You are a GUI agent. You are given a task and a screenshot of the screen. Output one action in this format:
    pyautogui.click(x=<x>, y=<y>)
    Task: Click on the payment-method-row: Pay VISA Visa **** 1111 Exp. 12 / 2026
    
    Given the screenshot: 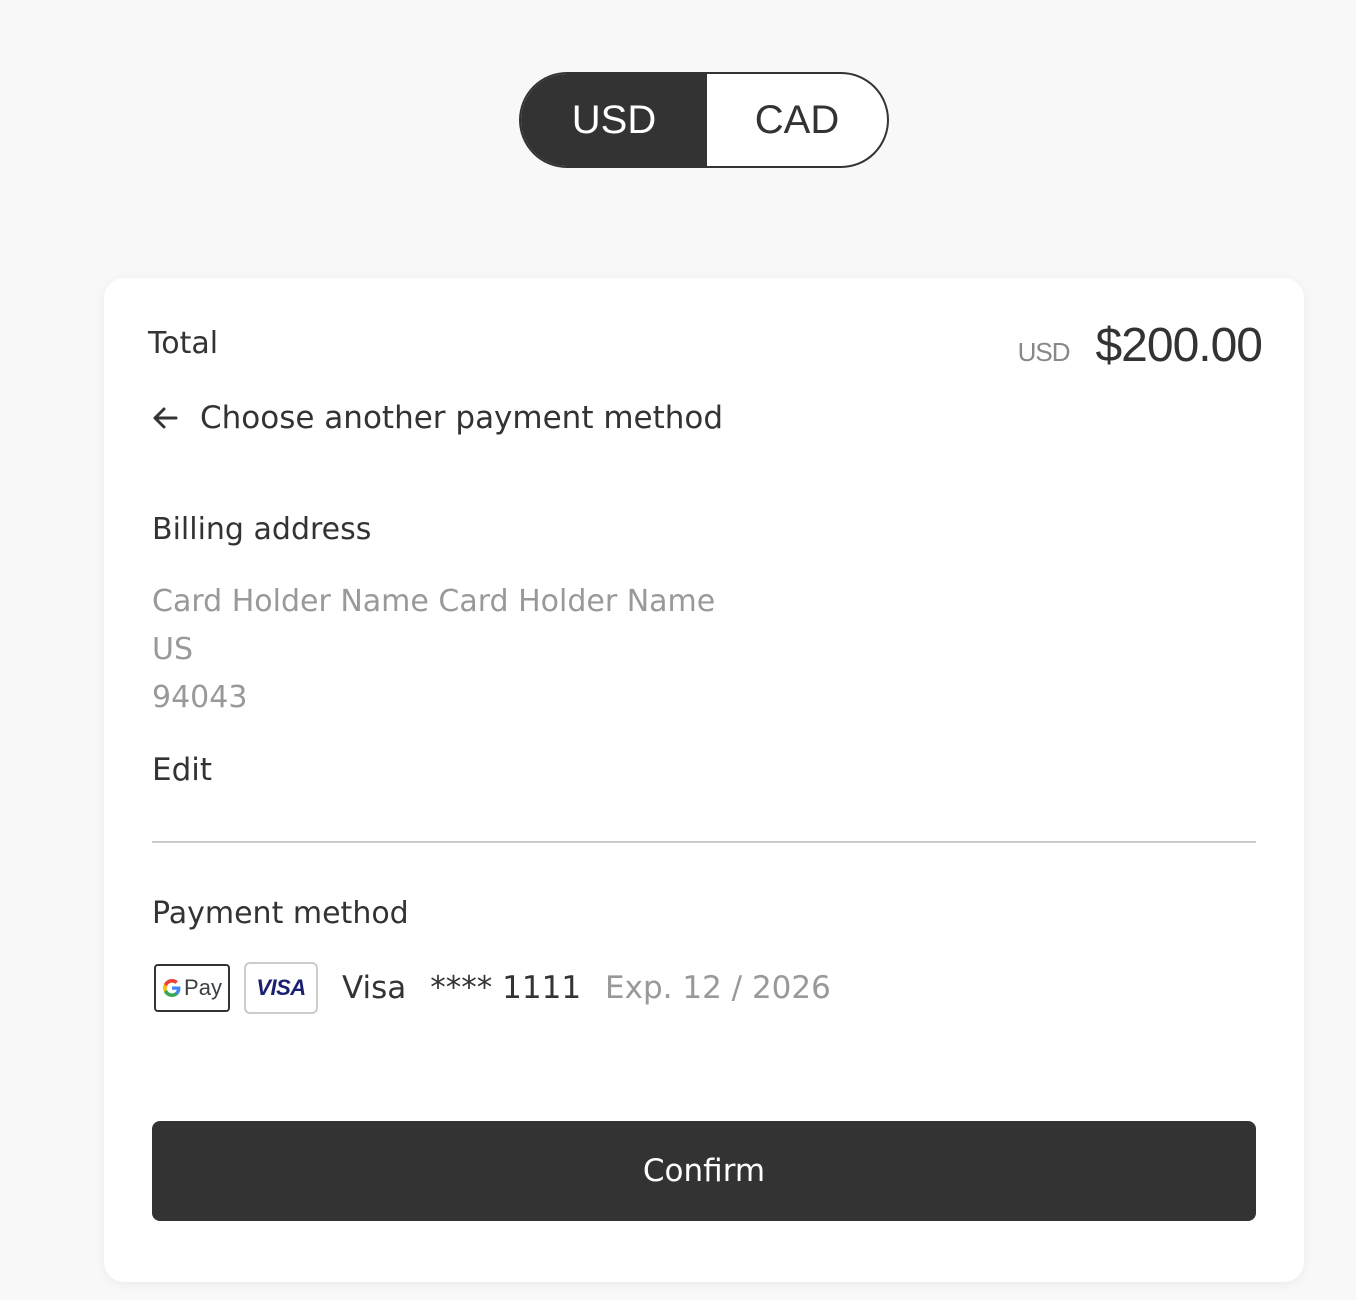 What is the action you would take?
    pyautogui.click(x=492, y=988)
    